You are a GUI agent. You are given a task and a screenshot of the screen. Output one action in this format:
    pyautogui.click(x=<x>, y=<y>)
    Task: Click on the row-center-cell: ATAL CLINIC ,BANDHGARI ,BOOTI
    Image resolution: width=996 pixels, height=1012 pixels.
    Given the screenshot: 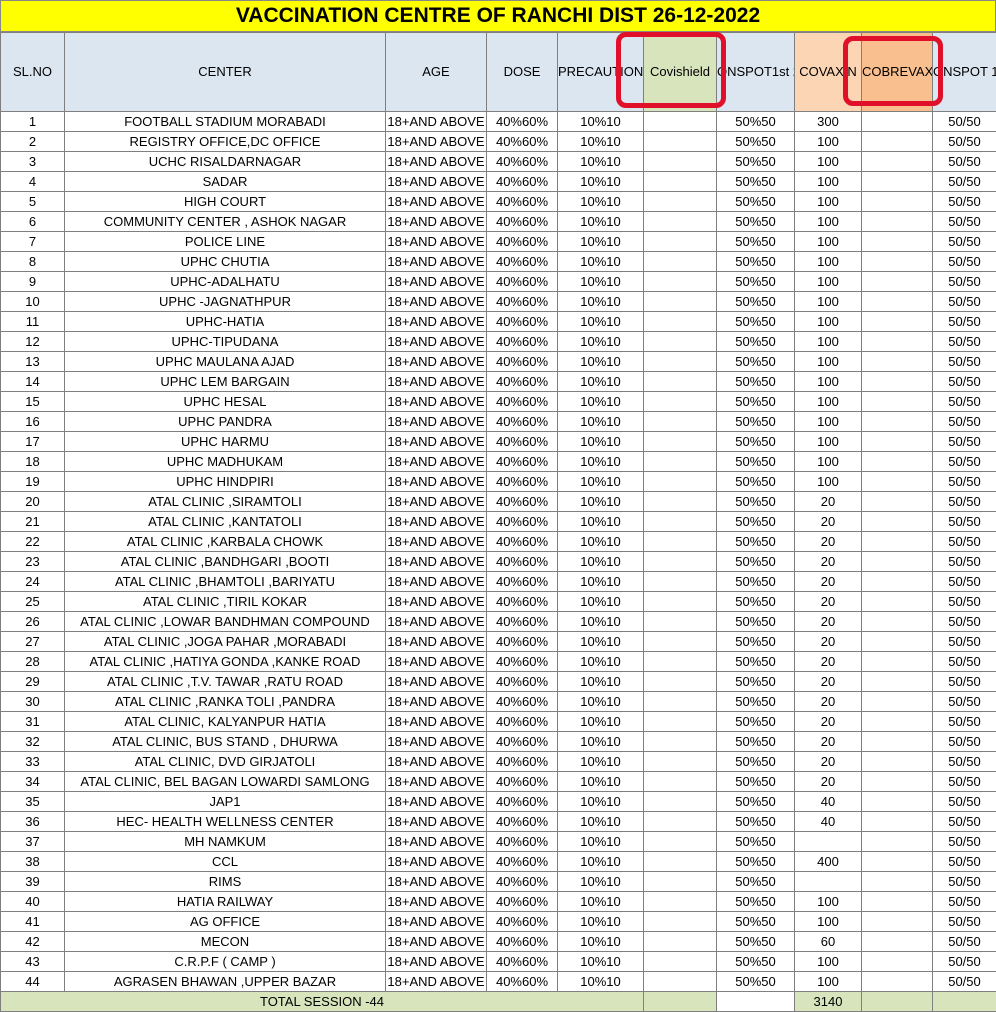 What is the action you would take?
    pyautogui.click(x=225, y=561)
    